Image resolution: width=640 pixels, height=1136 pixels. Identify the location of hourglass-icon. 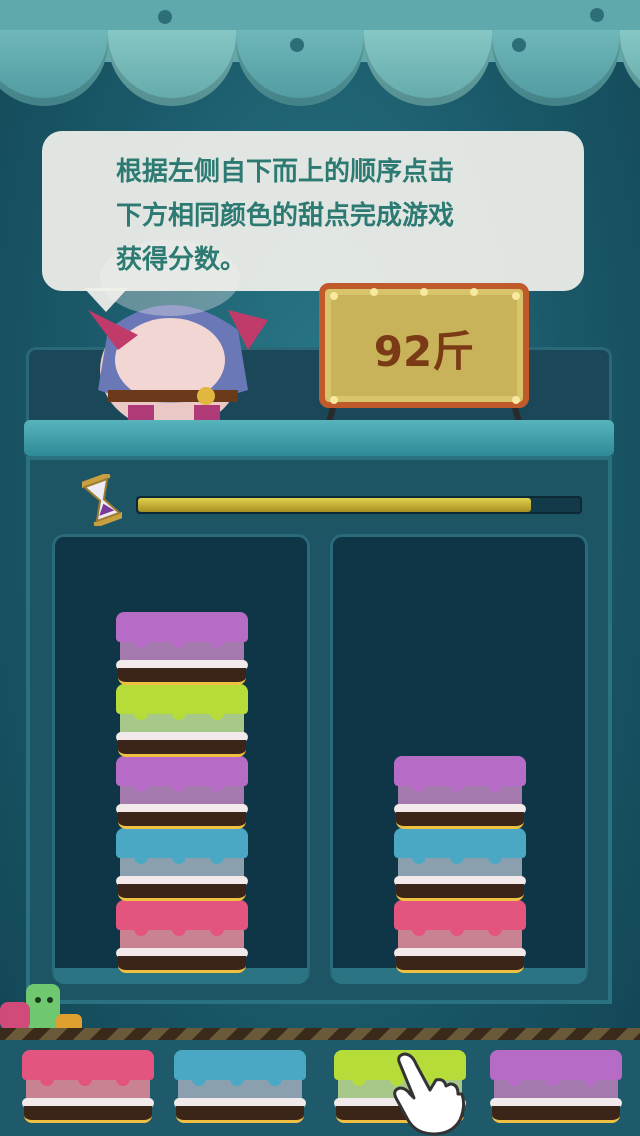
(102, 500).